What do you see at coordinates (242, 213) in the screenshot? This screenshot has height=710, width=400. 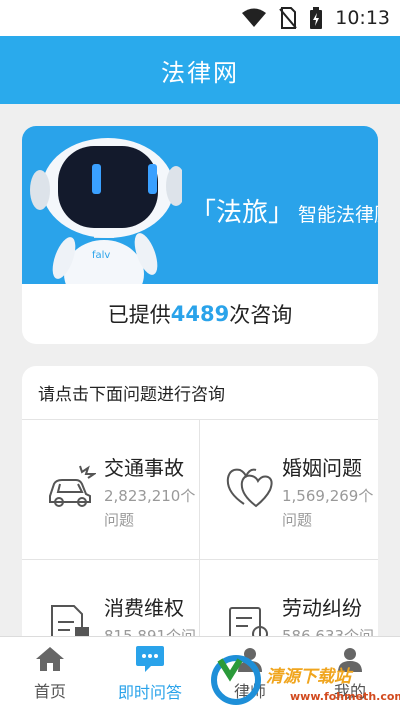 I see `banner-brand: 「法旅」` at bounding box center [242, 213].